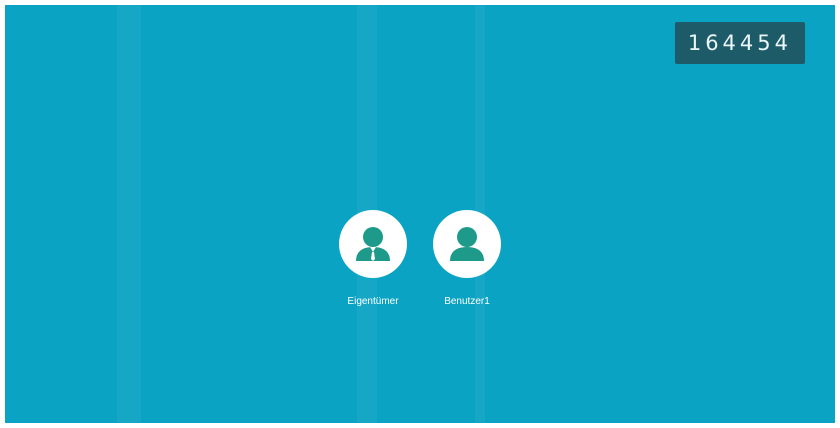 Image resolution: width=840 pixels, height=428 pixels. I want to click on user-item-owner: Eigentümer, so click(373, 258).